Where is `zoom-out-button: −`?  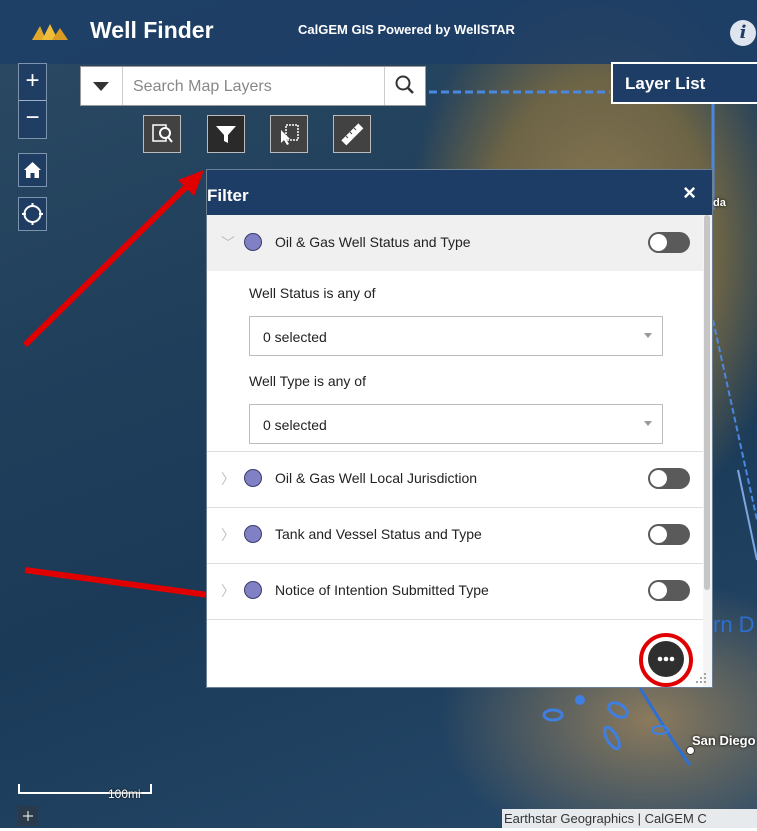 zoom-out-button: − is located at coordinates (32, 119).